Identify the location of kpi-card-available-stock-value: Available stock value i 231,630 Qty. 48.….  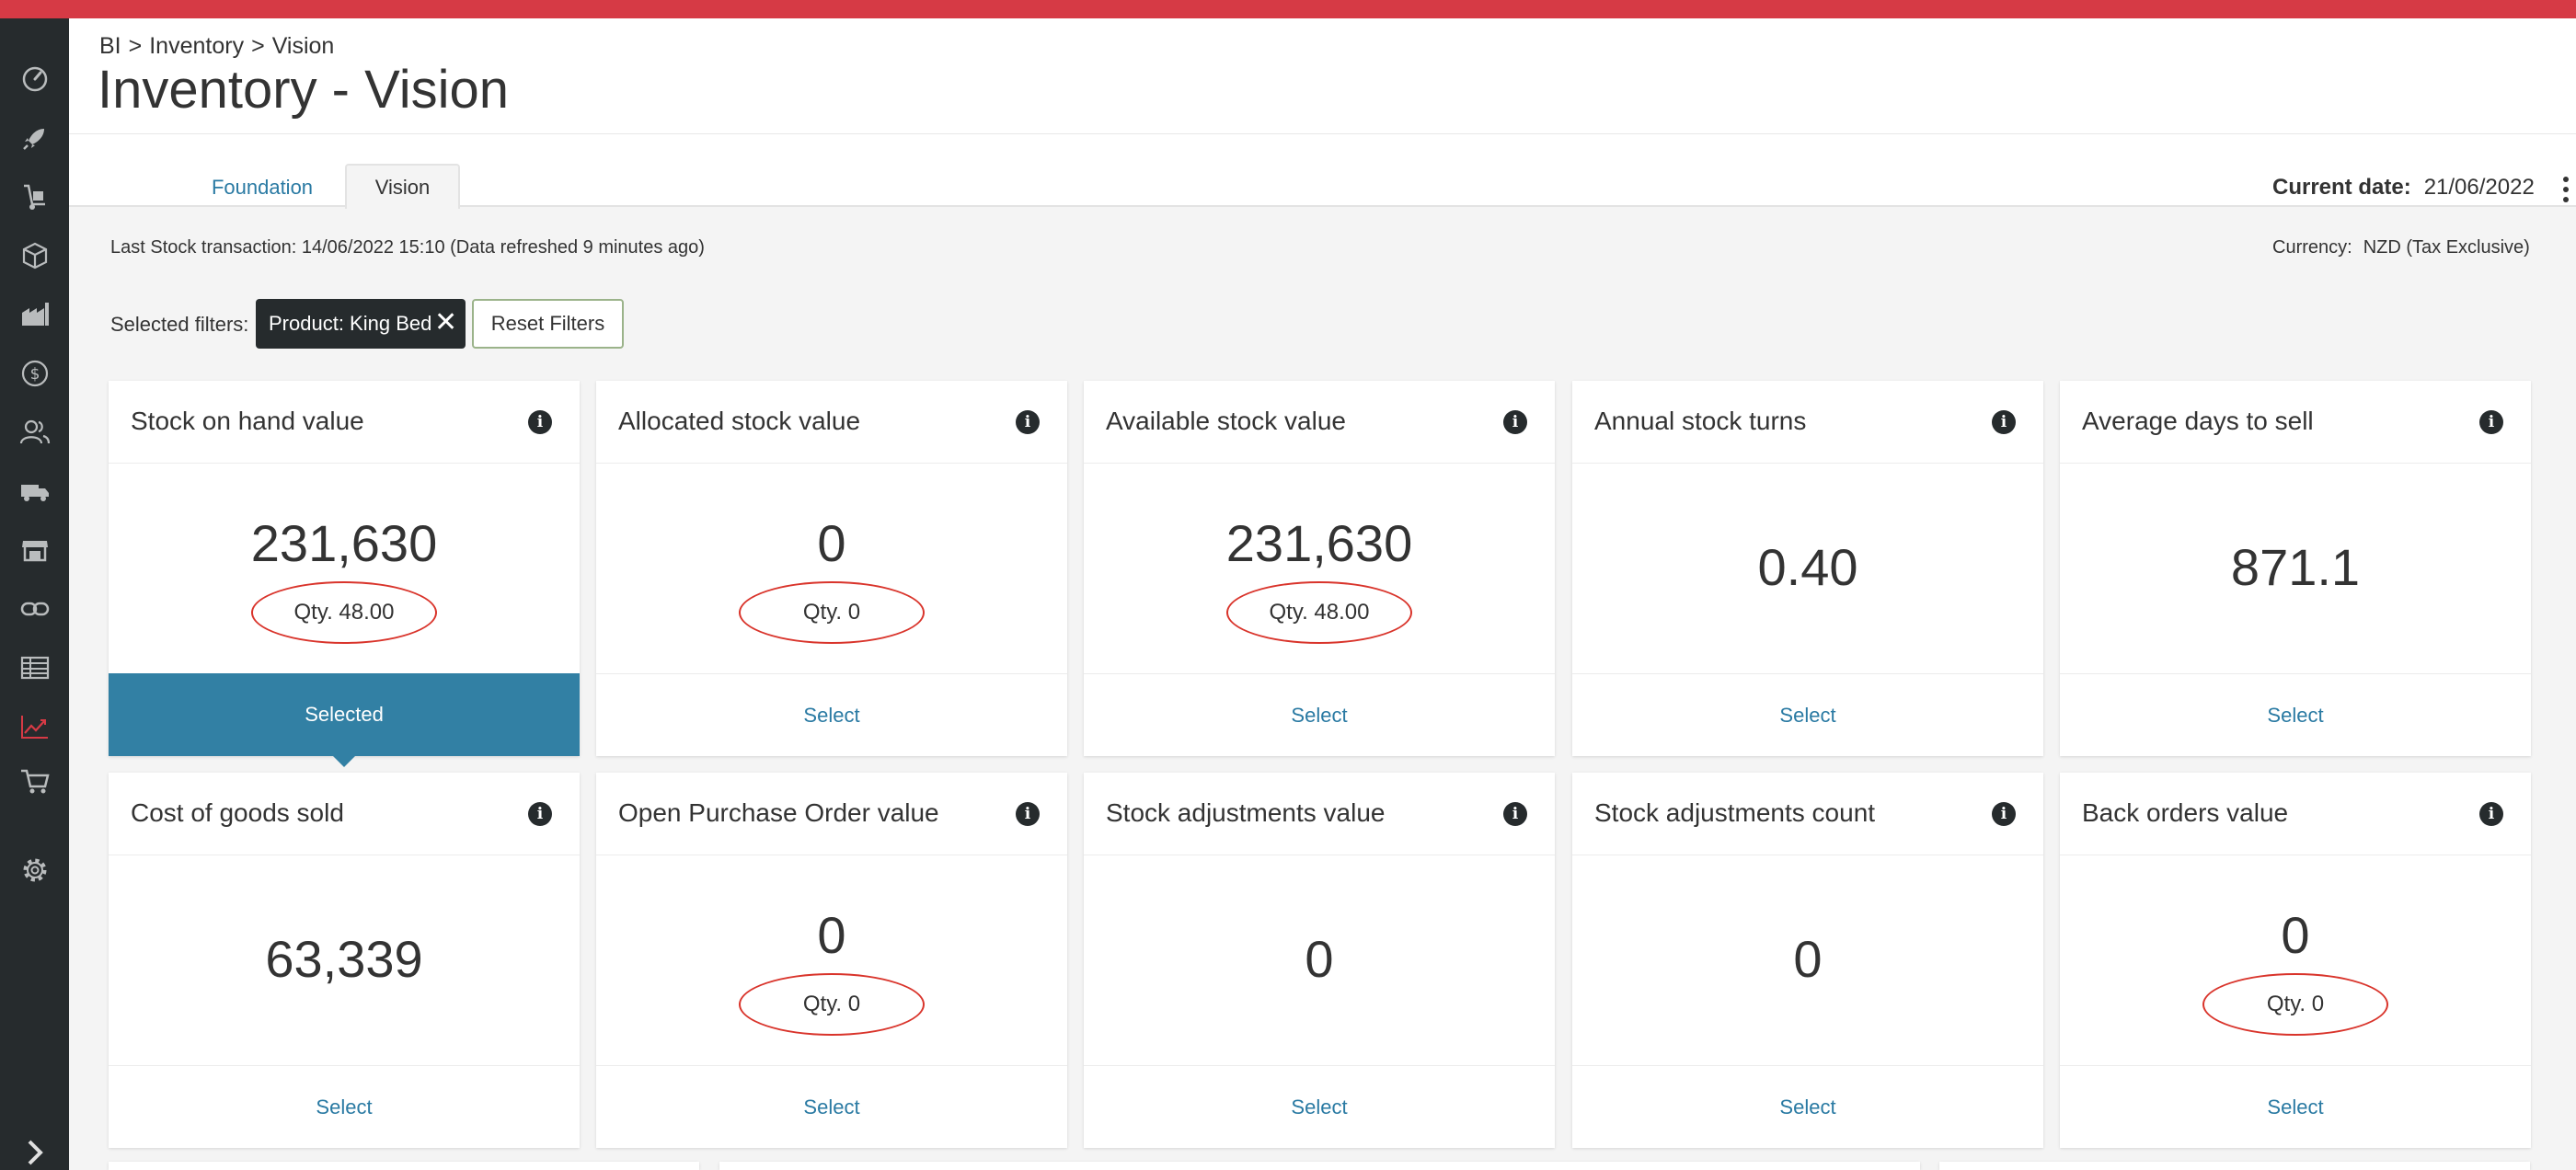
(1319, 568).